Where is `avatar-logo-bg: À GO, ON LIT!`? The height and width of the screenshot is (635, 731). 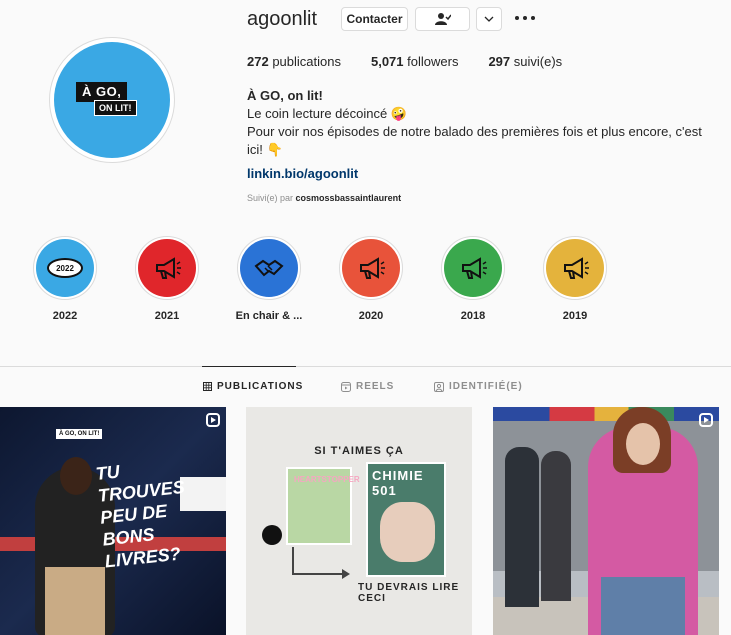 avatar-logo-bg: À GO, ON LIT! is located at coordinates (112, 100).